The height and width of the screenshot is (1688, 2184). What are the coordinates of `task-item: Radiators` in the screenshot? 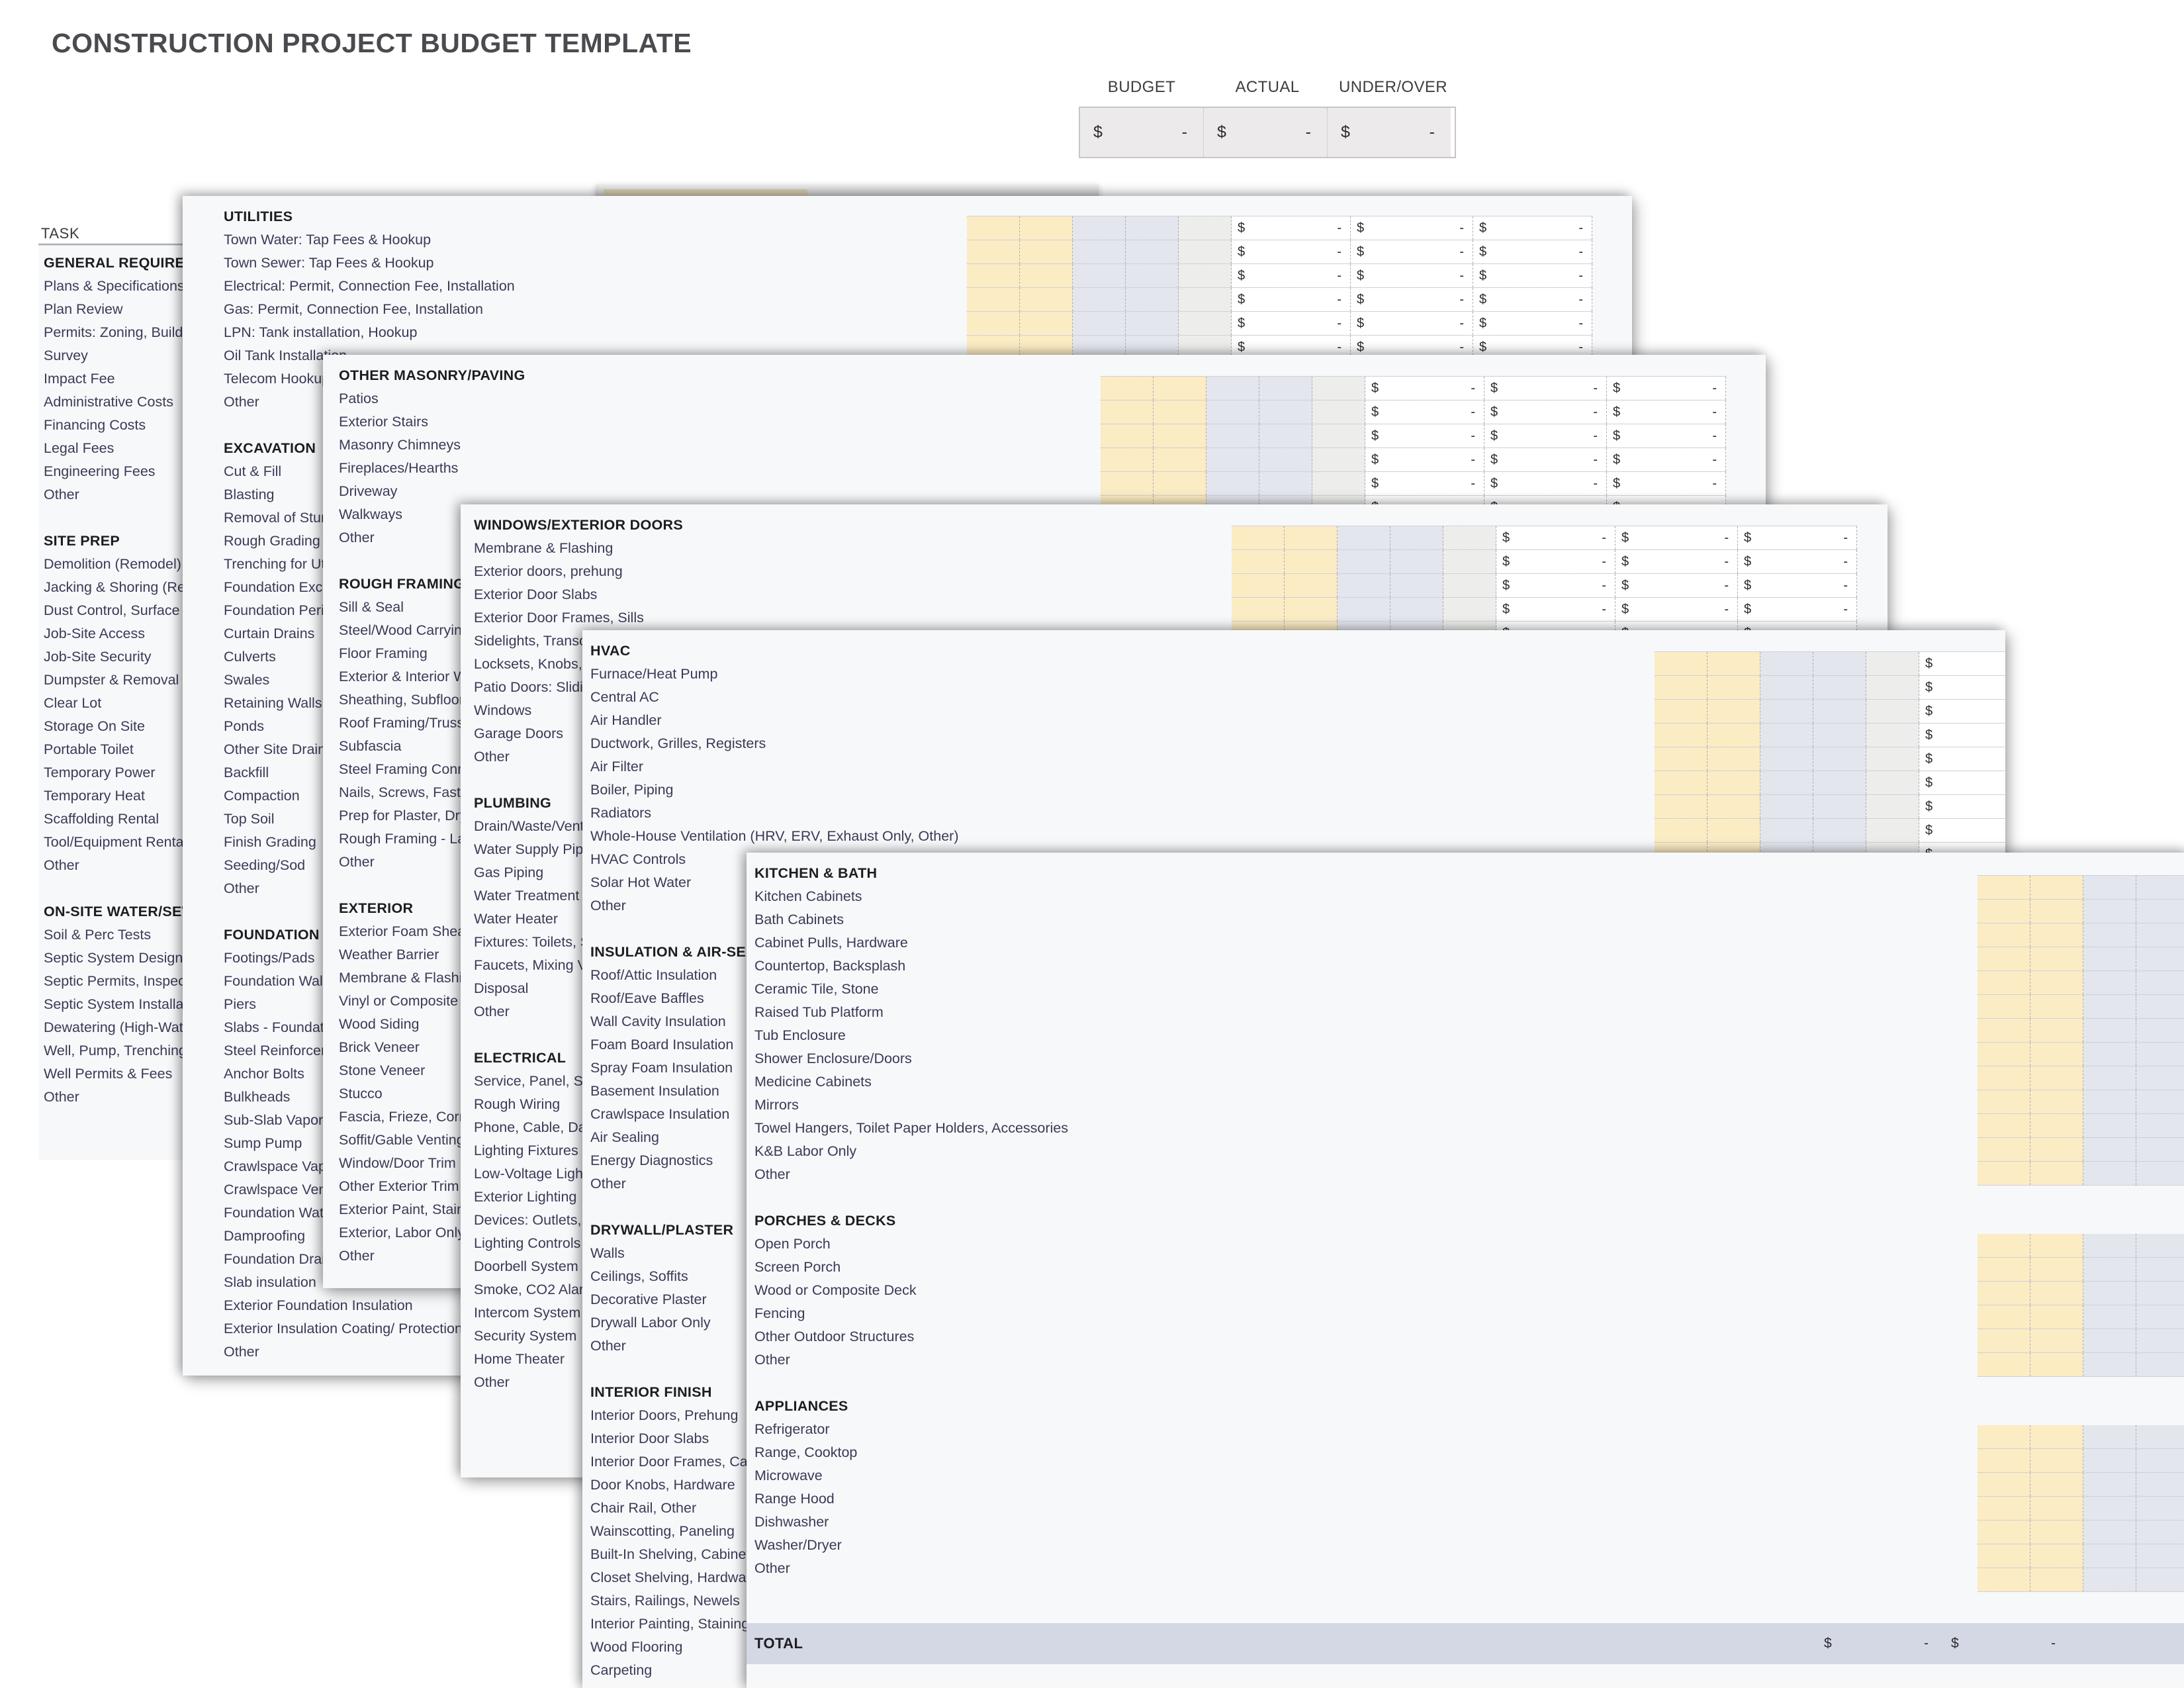 It's located at (775, 813).